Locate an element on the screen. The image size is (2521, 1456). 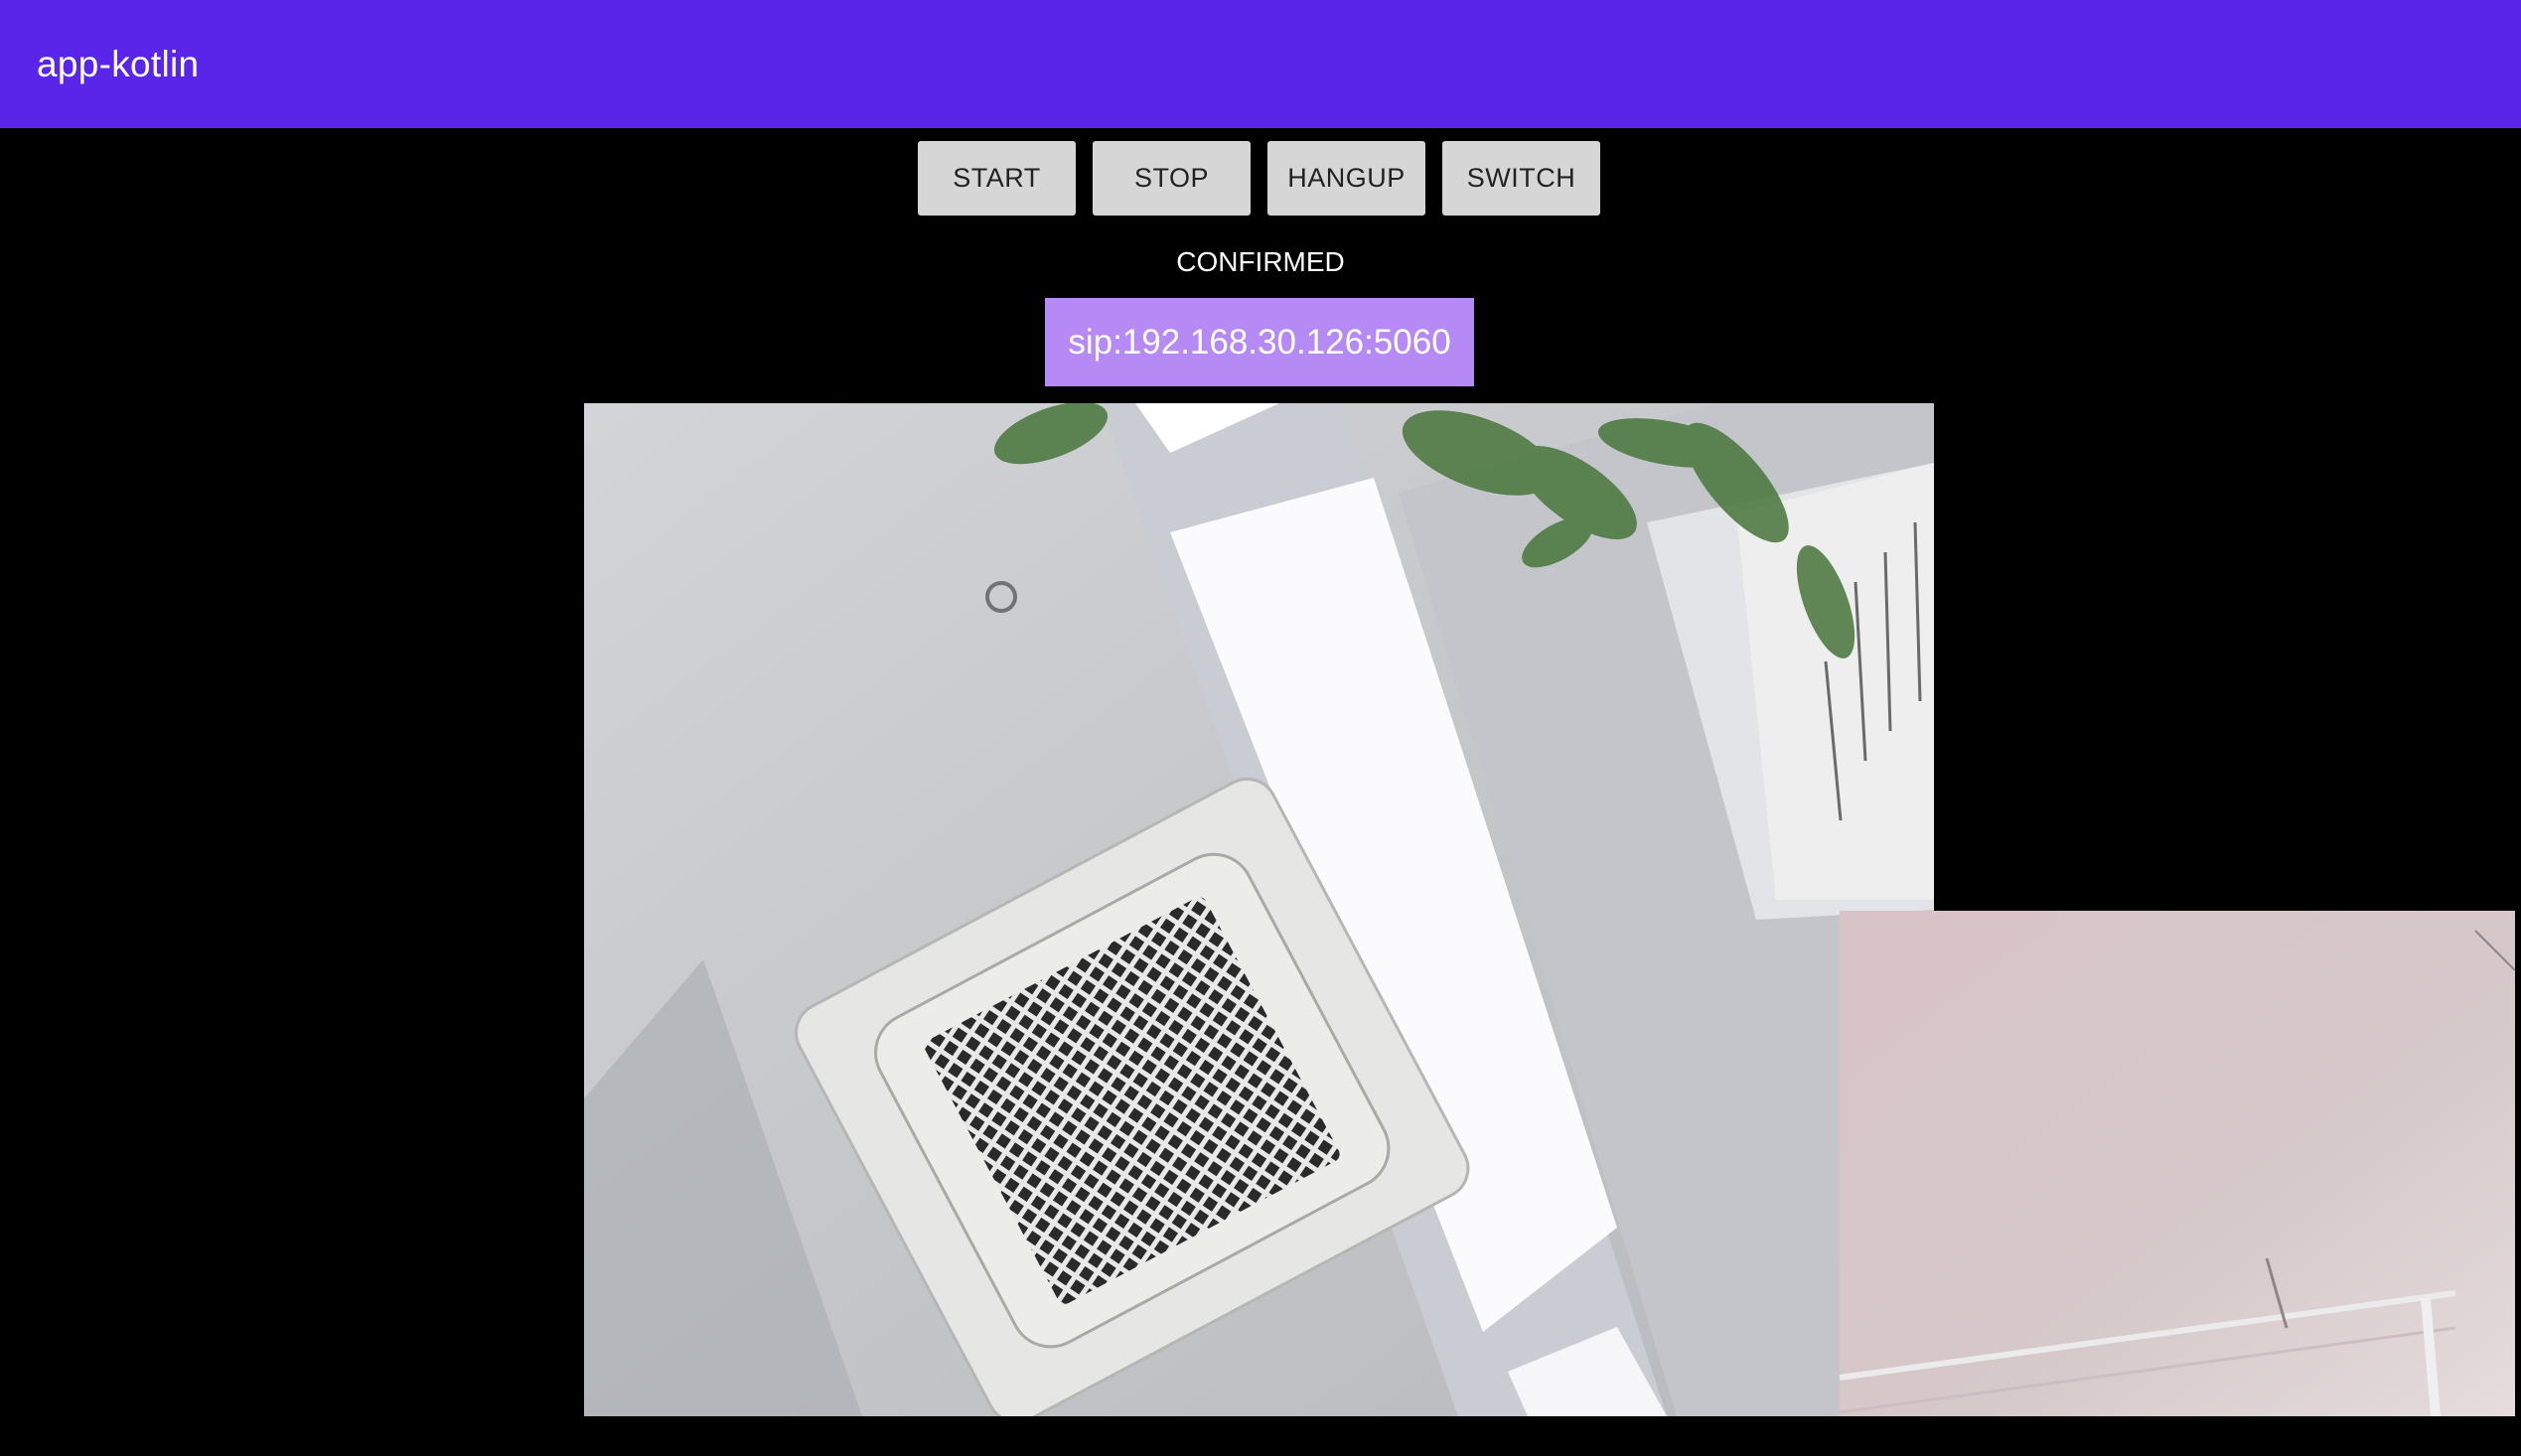
app-bar: app-kotlin is located at coordinates (1260, 64).